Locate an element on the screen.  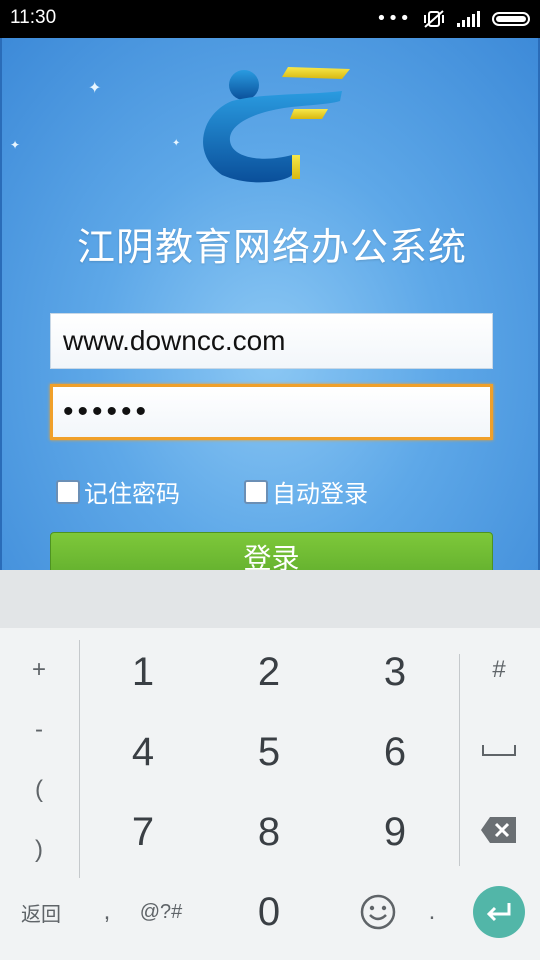
space-key is located at coordinates (499, 750).